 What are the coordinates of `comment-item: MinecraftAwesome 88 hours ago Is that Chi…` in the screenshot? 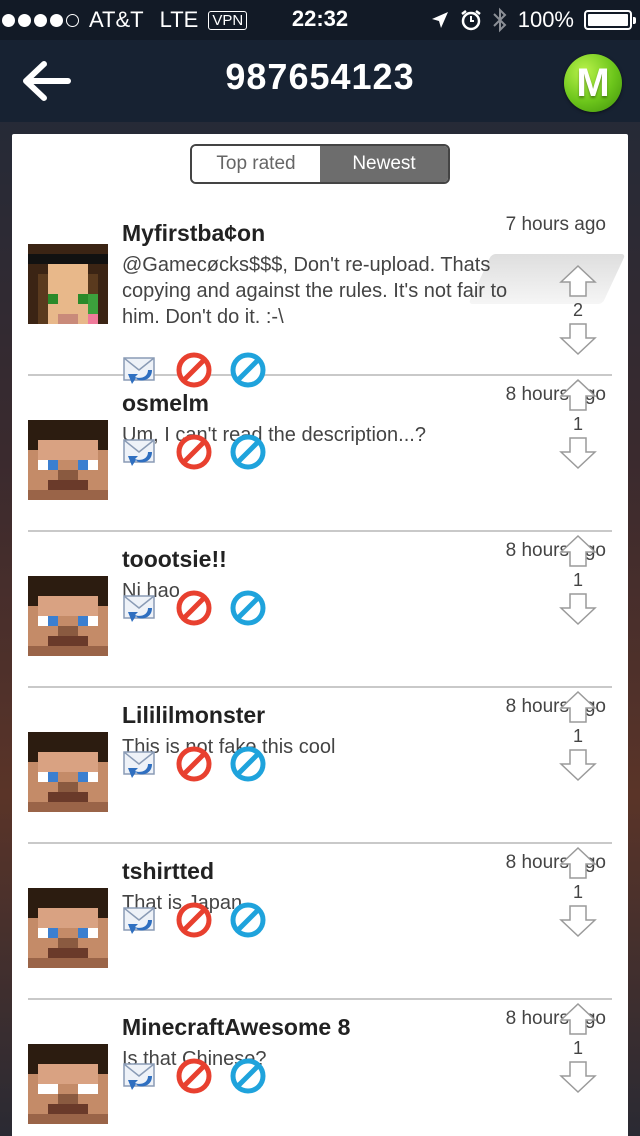 It's located at (320, 1068).